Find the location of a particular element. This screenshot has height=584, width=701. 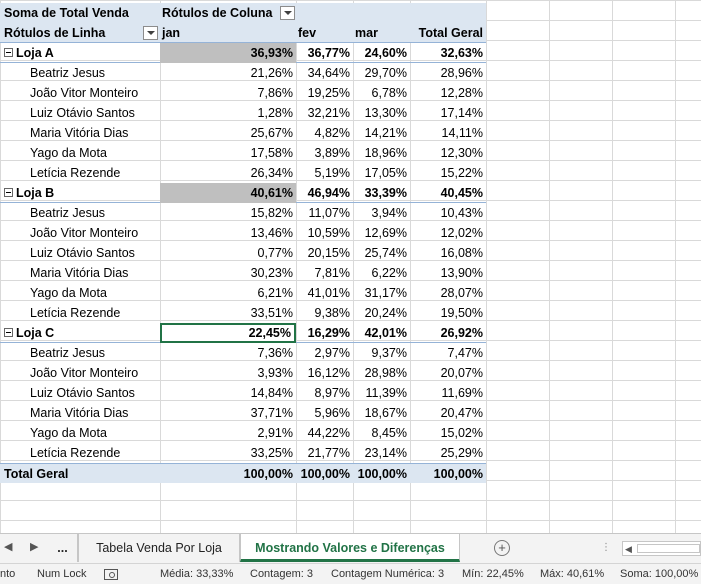

pivot-cell: 2,91% is located at coordinates (228, 433).